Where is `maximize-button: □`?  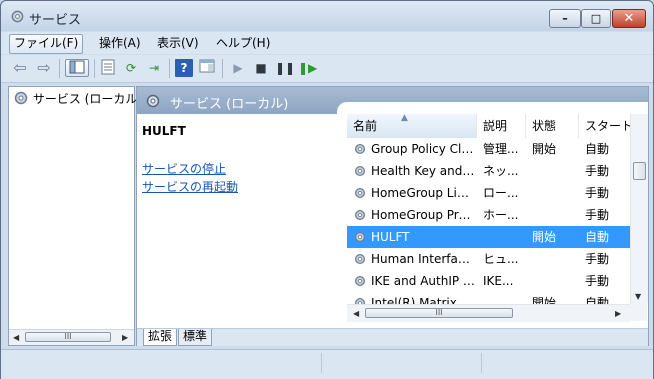 maximize-button: □ is located at coordinates (596, 18).